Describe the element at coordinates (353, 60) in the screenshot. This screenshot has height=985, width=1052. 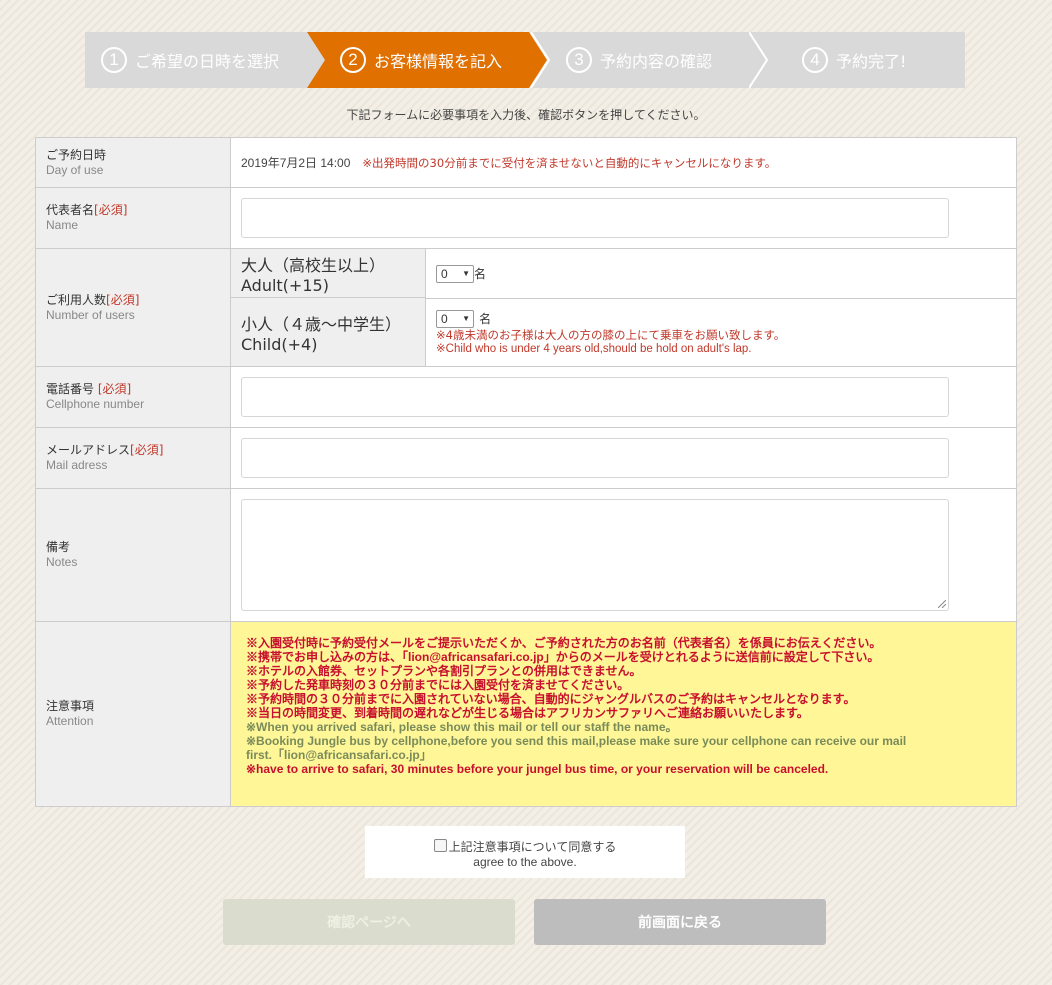
I see `step-number: 2` at that location.